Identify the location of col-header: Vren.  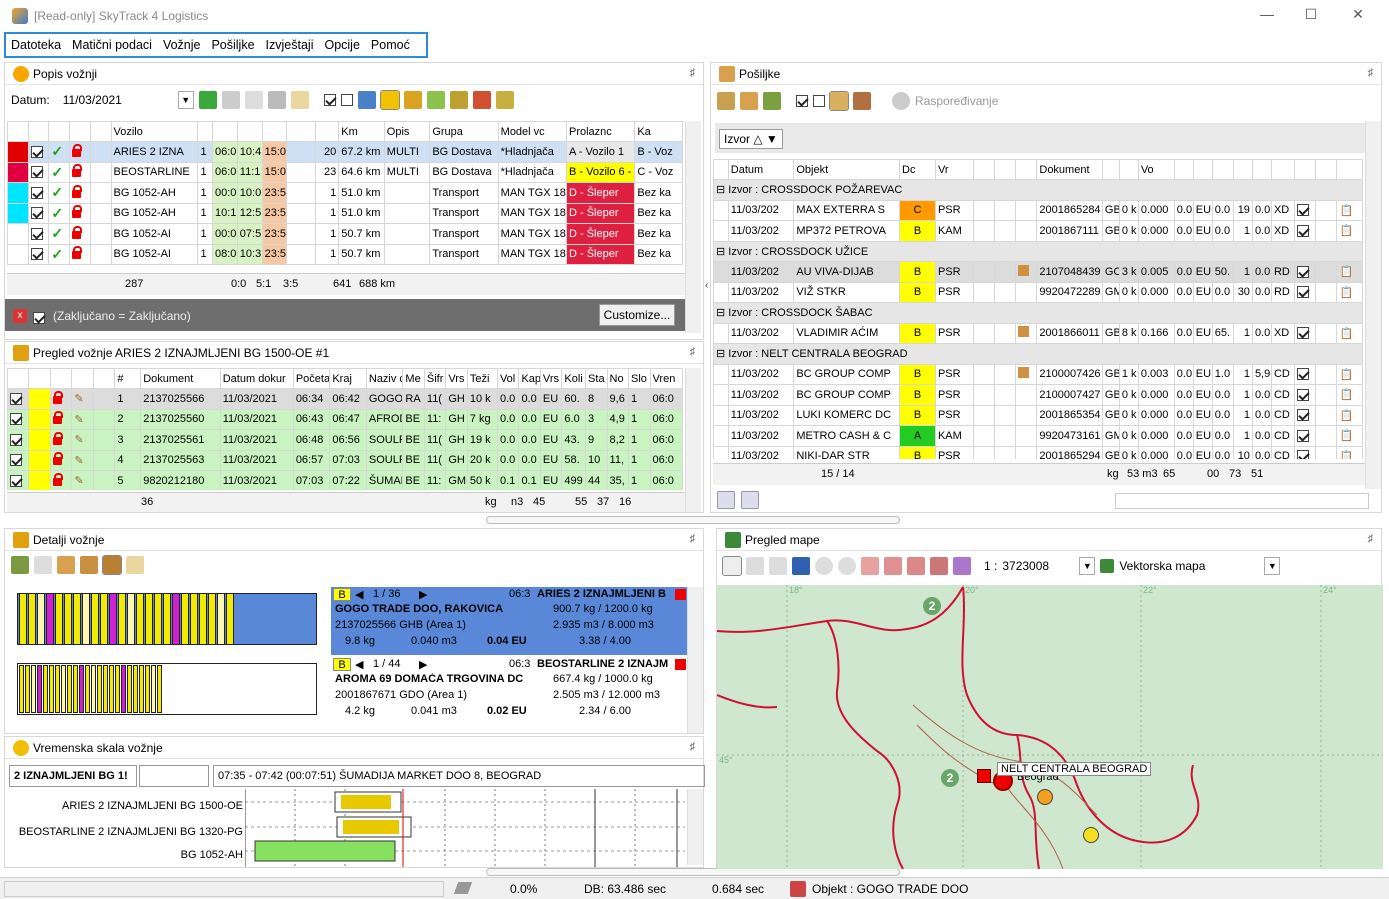
(666, 378).